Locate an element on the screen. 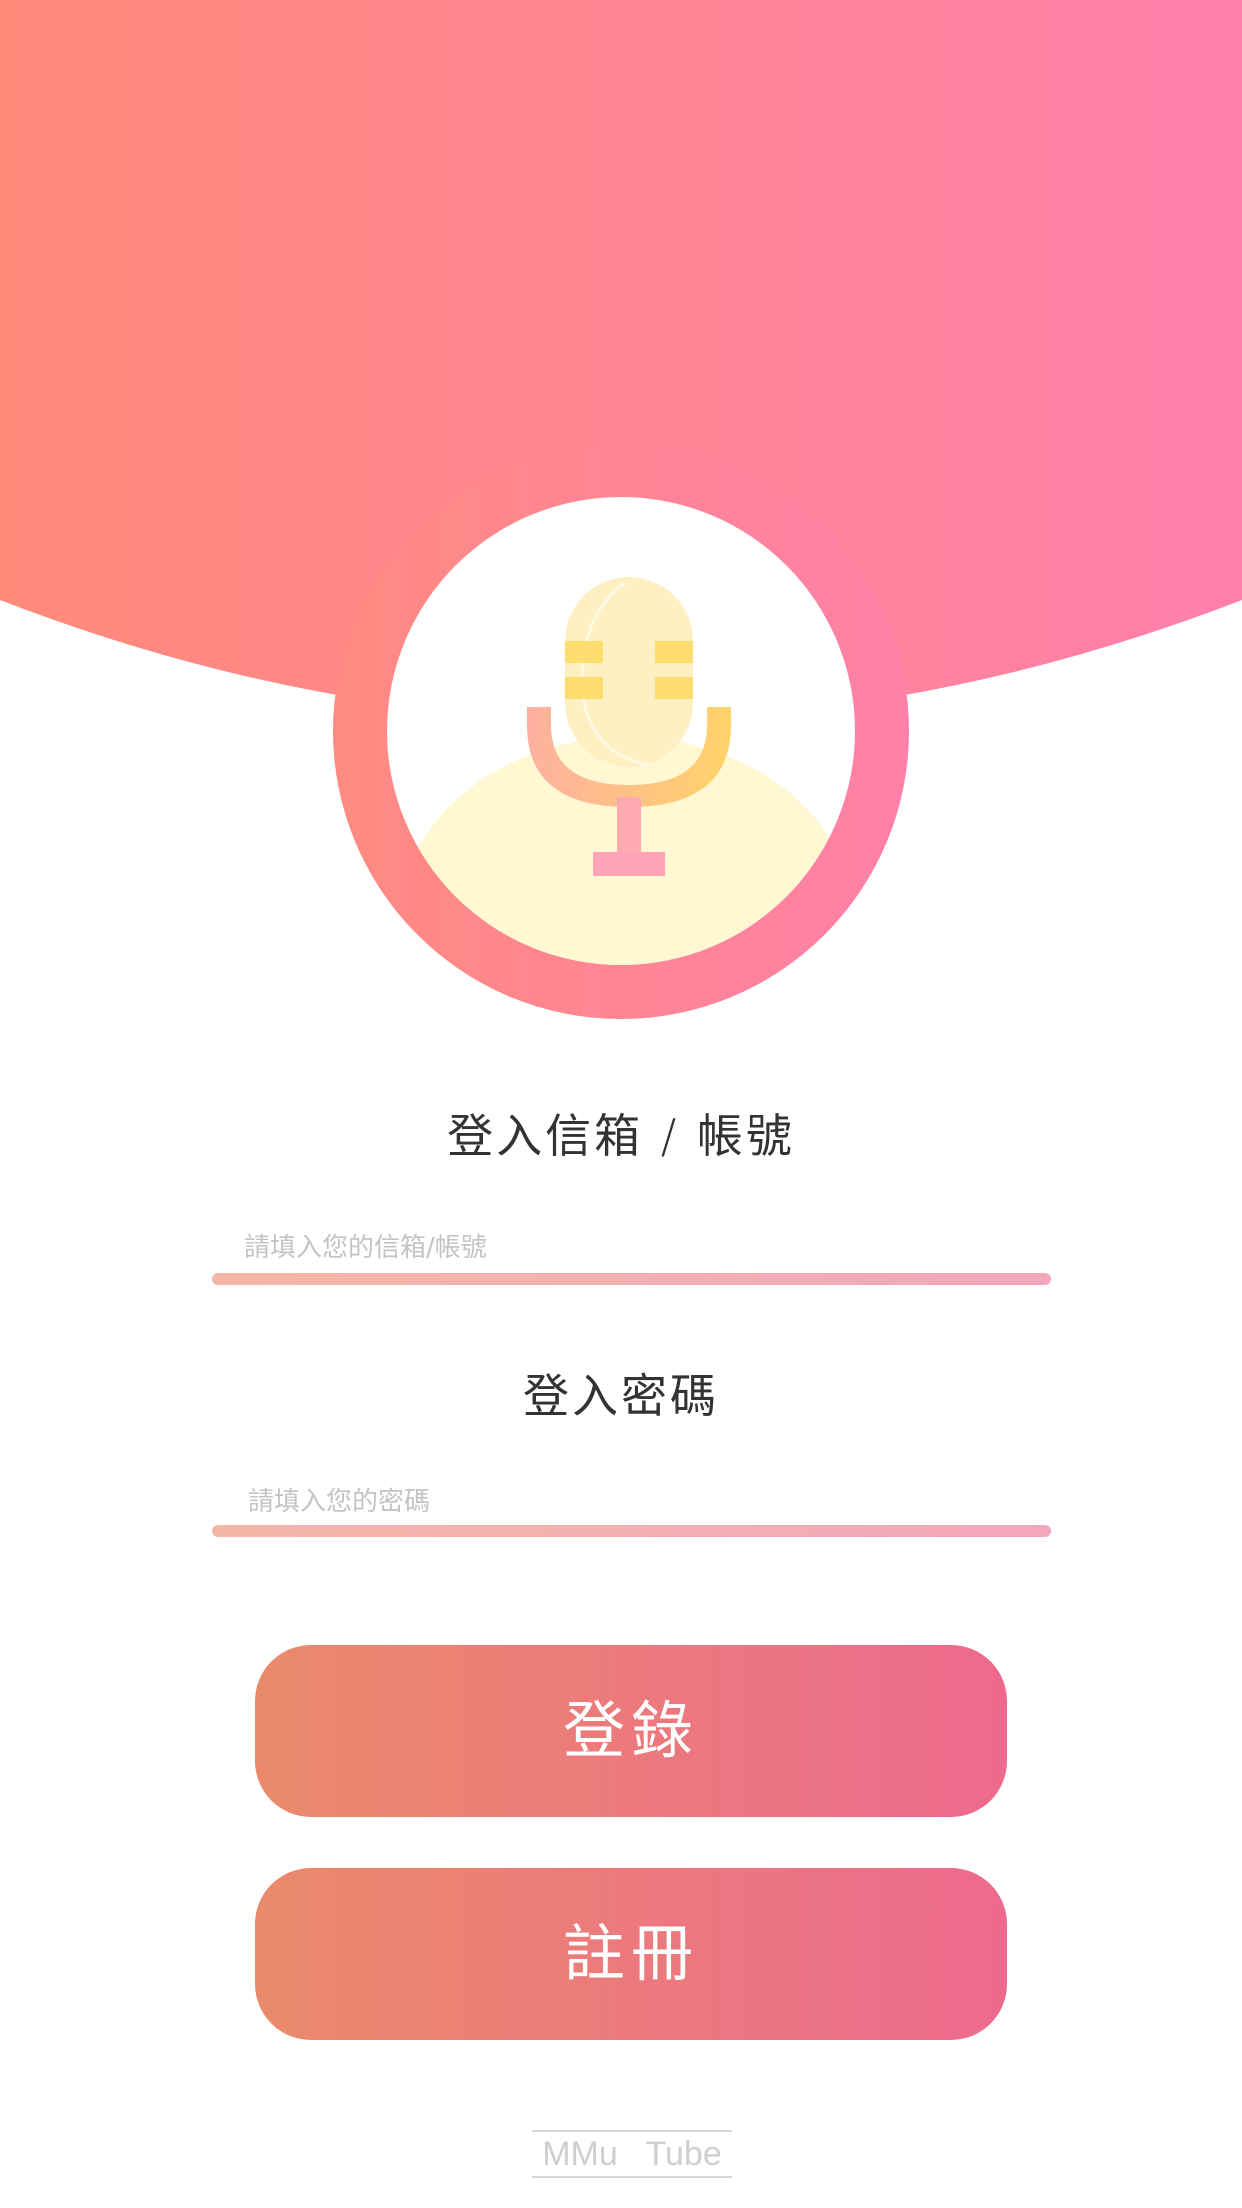  microphone-icon is located at coordinates (626, 771).